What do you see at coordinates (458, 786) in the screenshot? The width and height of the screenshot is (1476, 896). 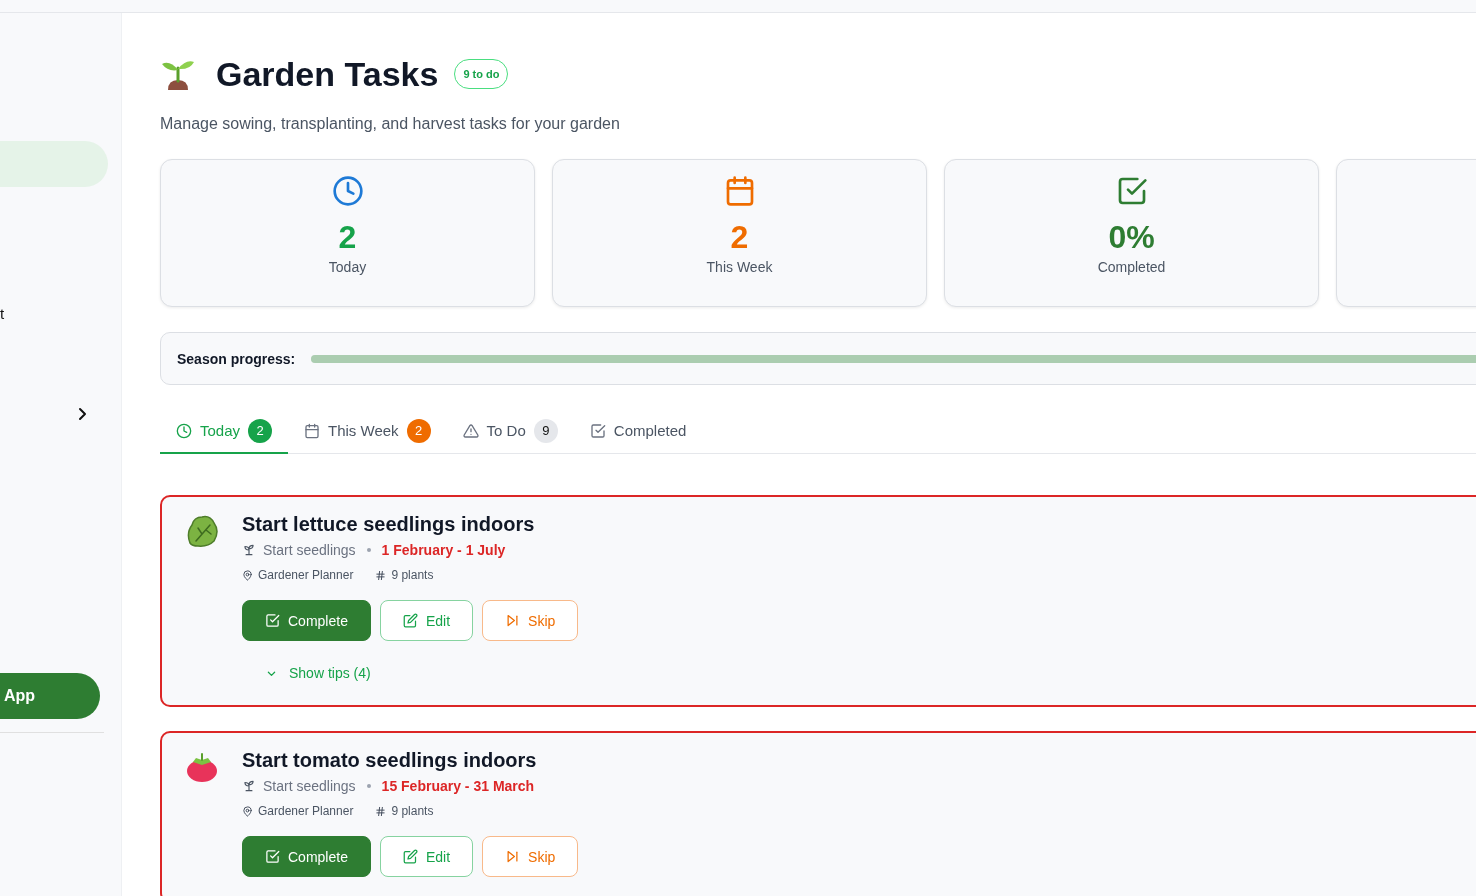 I see `task-dates: 15 February - 31 March` at bounding box center [458, 786].